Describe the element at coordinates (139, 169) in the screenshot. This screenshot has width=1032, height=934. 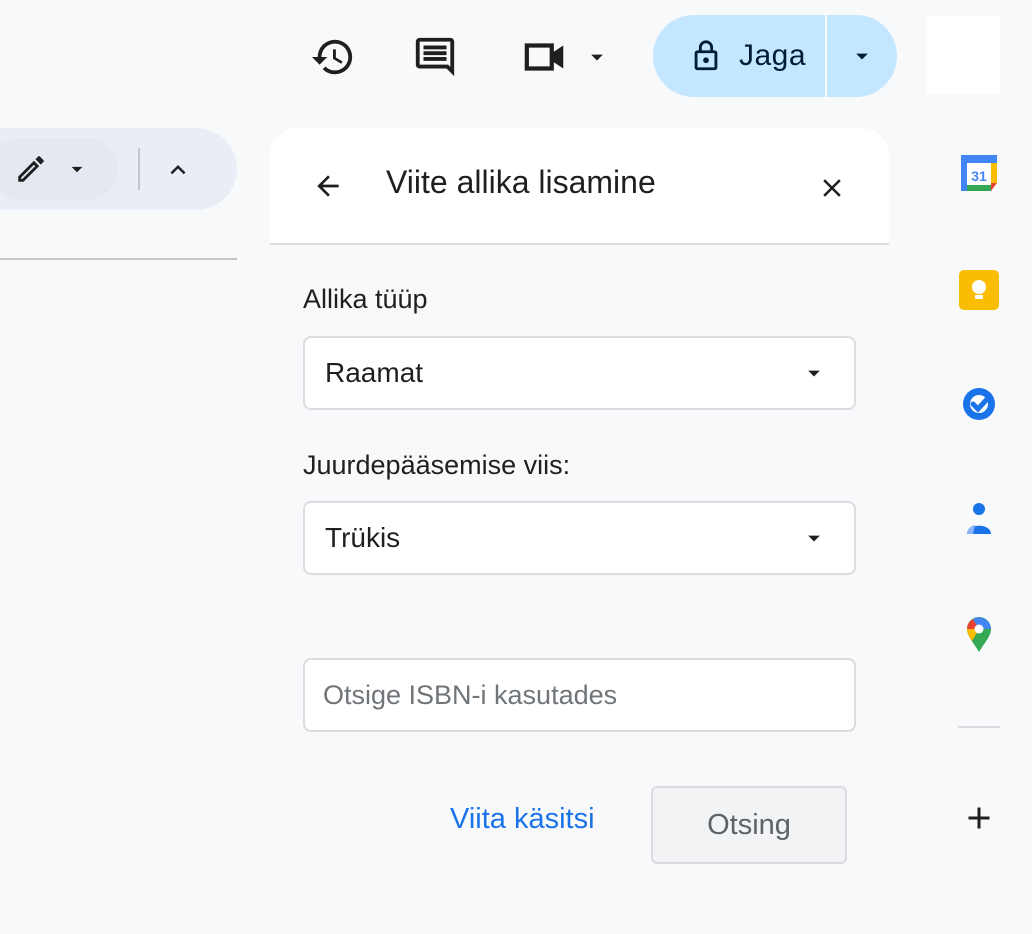
I see `toolbar-divider` at that location.